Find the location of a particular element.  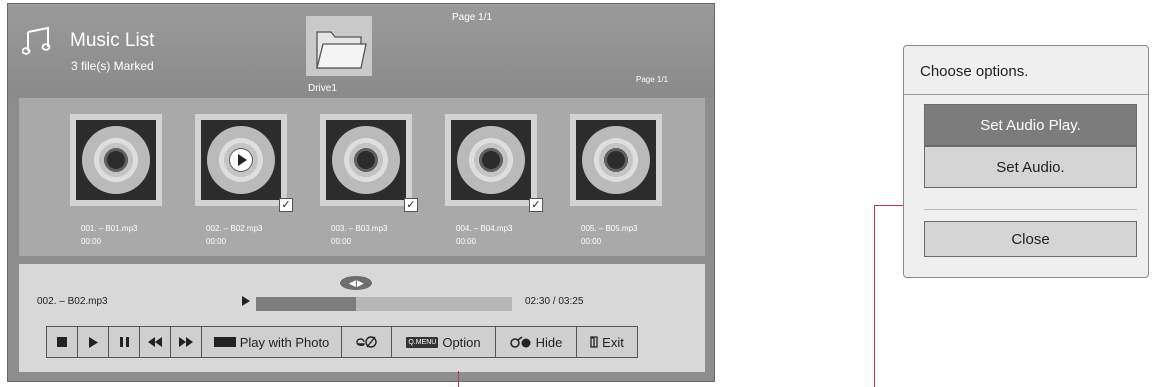

fast-forward-button is located at coordinates (186, 342).